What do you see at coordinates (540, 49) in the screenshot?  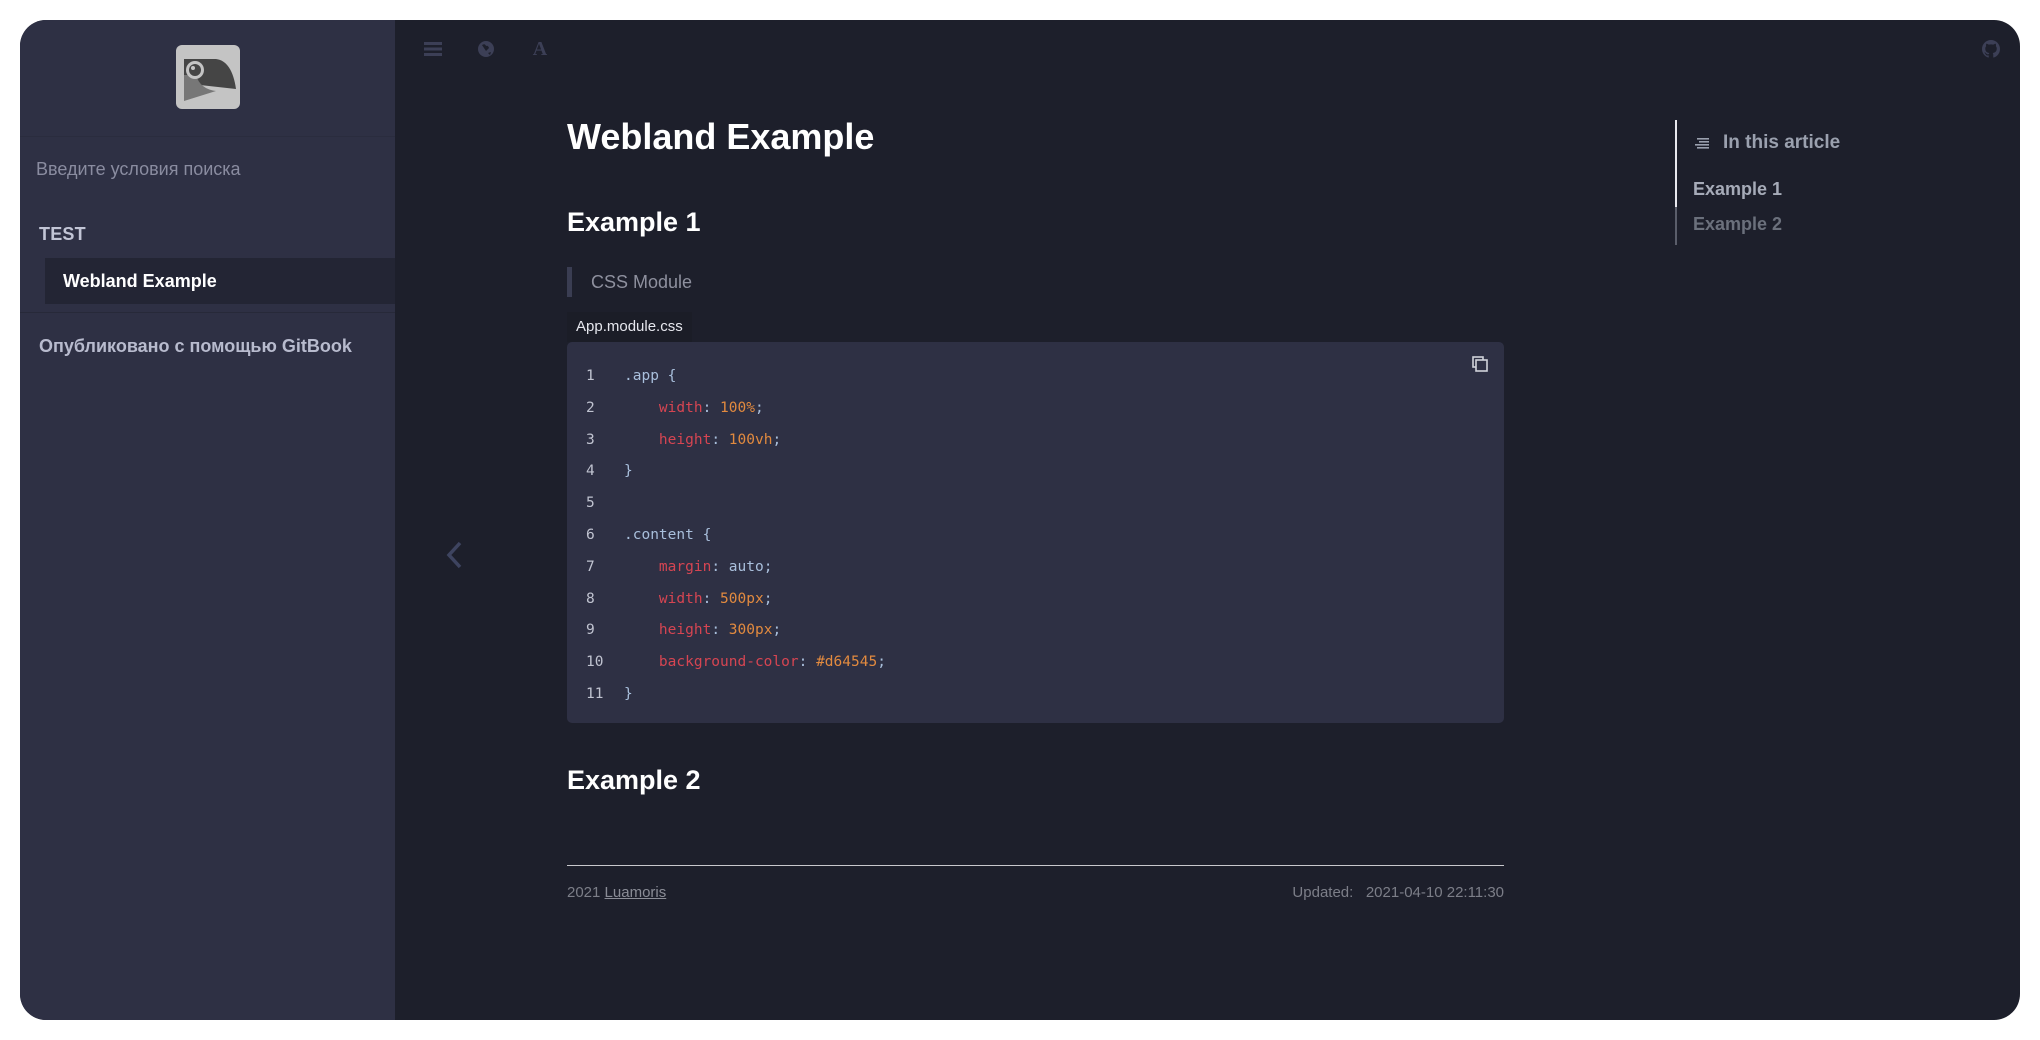 I see `font-icon: A` at bounding box center [540, 49].